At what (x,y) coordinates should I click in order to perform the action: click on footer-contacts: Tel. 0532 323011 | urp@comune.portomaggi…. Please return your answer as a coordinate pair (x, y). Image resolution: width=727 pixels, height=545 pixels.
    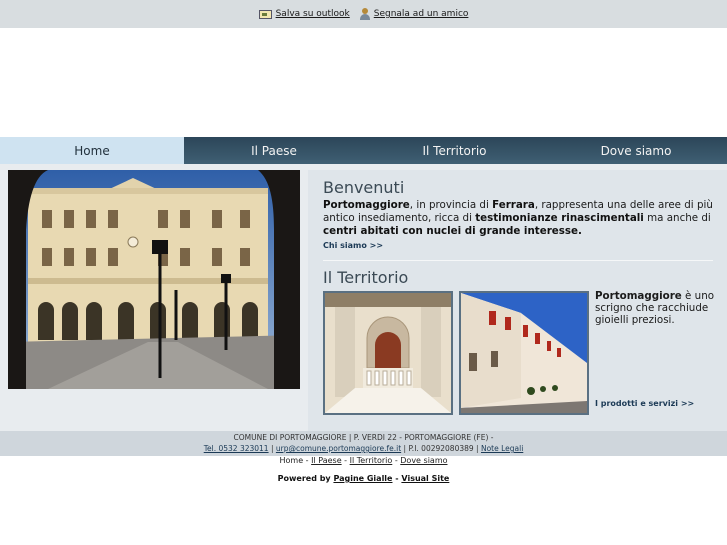
    Looking at the image, I should click on (363, 448).